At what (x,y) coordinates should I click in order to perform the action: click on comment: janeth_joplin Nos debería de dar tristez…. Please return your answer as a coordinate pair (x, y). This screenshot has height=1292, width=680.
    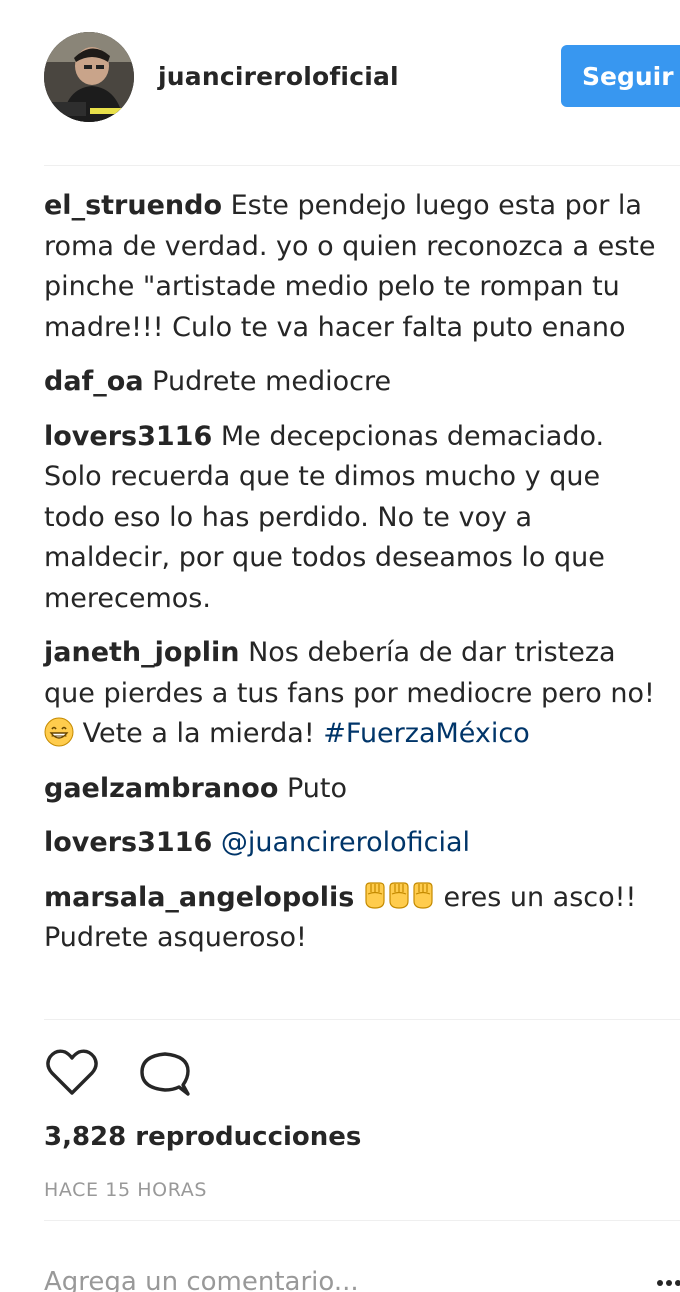
    Looking at the image, I should click on (354, 694).